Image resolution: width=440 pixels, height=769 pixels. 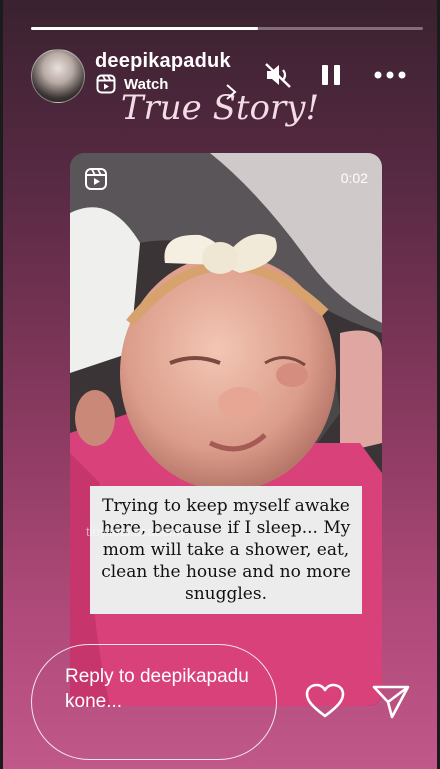 I want to click on watermark: tiny.tots.academy, so click(x=136, y=531).